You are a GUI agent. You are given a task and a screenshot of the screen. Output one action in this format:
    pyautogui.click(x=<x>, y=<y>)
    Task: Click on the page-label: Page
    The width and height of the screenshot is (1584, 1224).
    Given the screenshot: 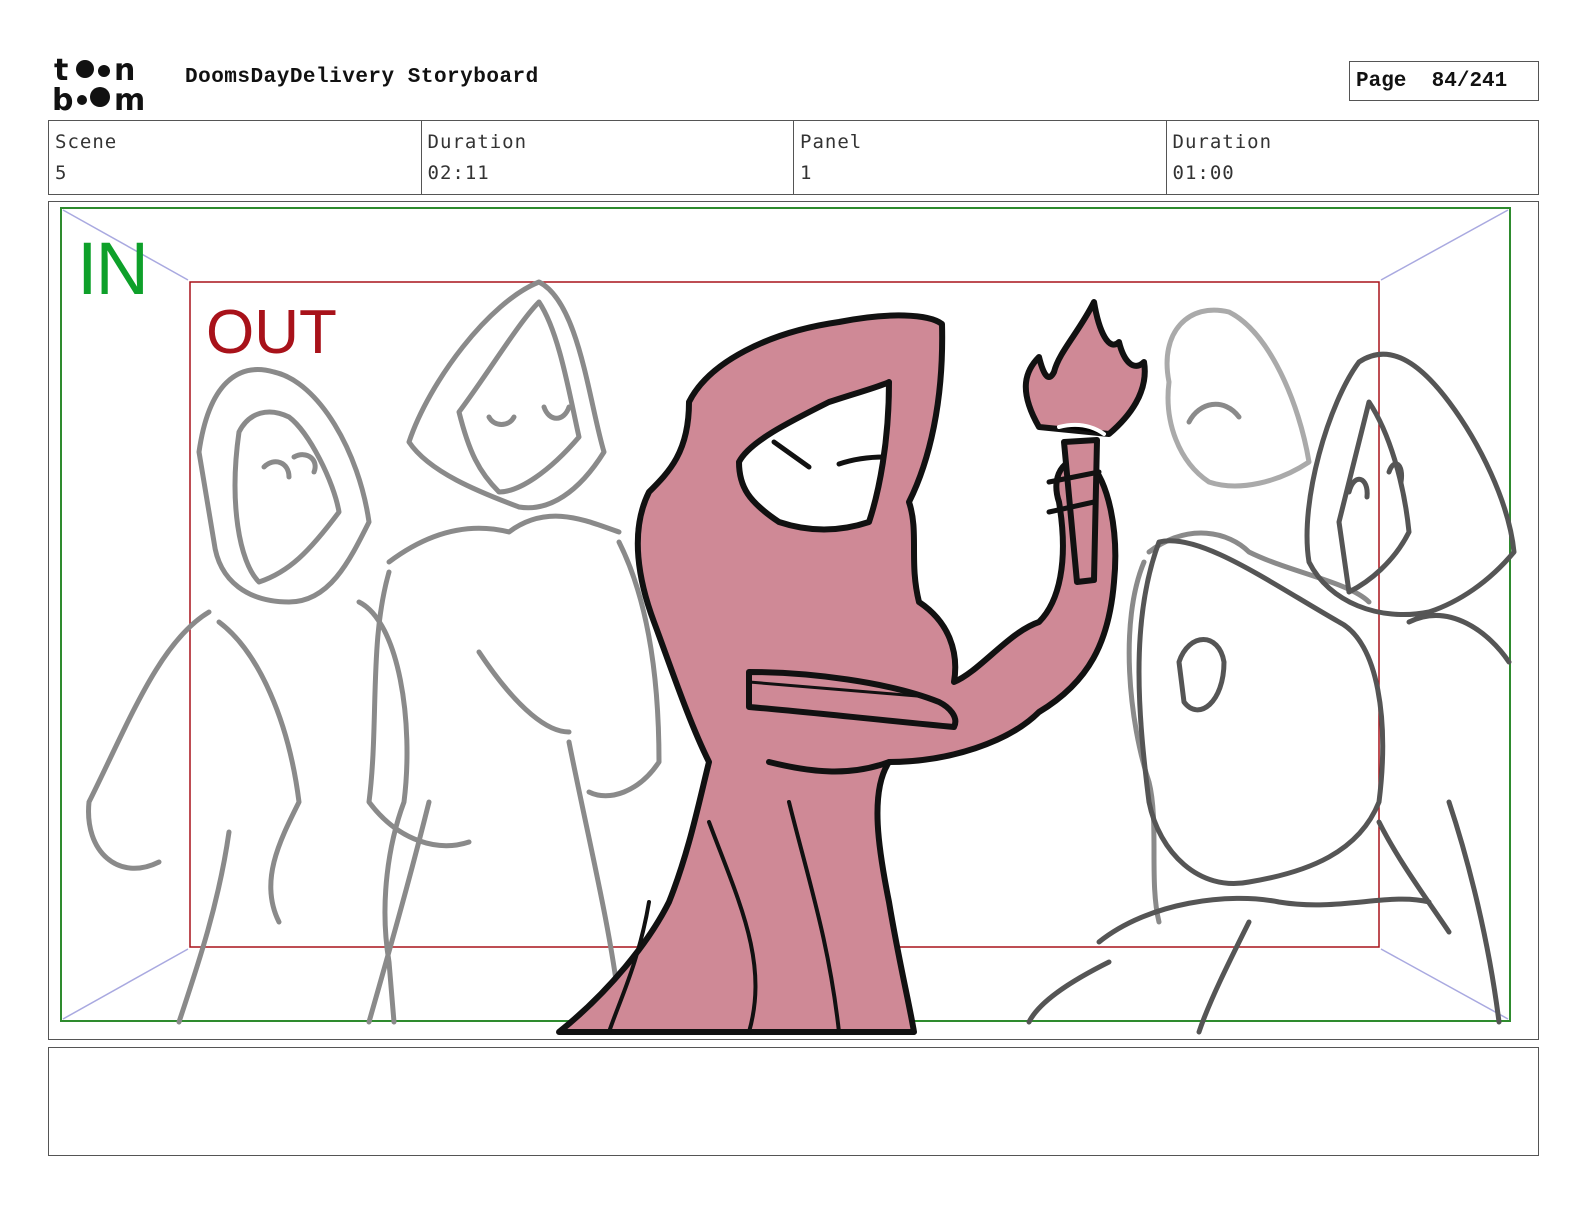 What is the action you would take?
    pyautogui.click(x=1381, y=81)
    